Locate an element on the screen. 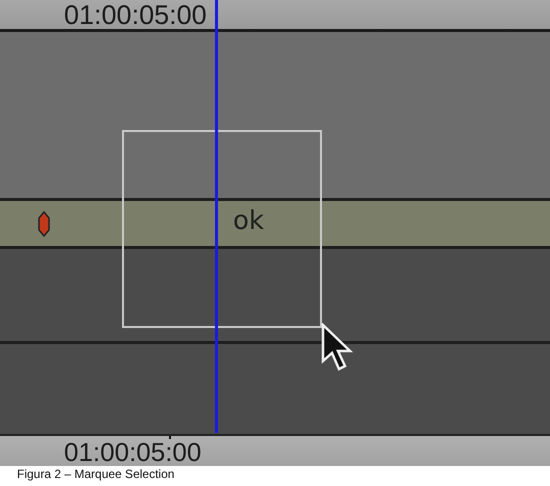 Image resolution: width=550 pixels, height=486 pixels. clip-label: ok is located at coordinates (248, 221).